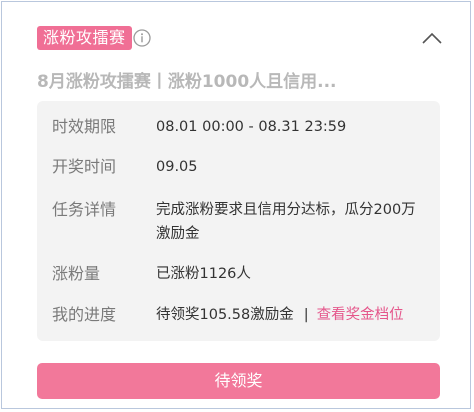 This screenshot has width=474, height=412. What do you see at coordinates (84, 126) in the screenshot?
I see `period-label: 时效期限` at bounding box center [84, 126].